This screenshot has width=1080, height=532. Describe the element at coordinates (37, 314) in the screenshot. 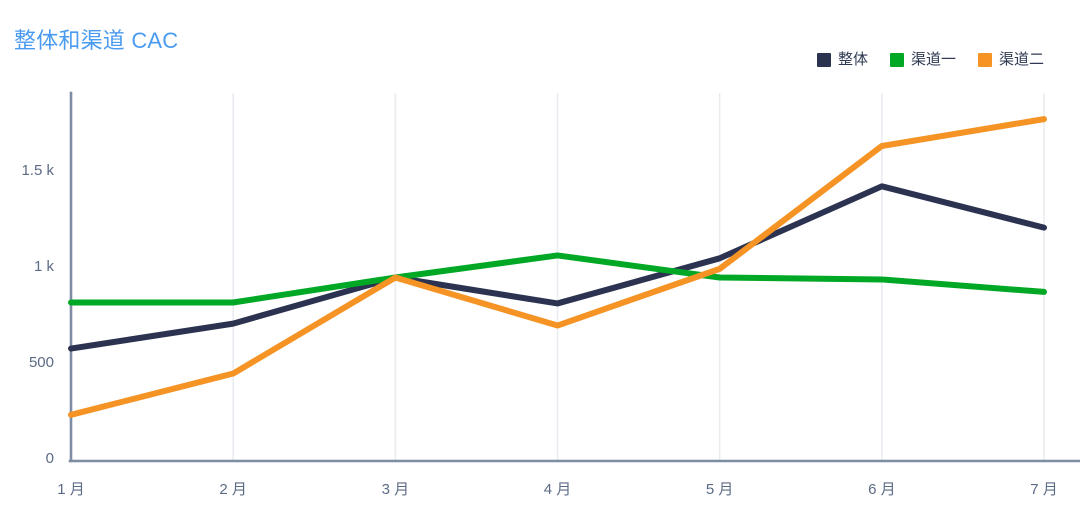

I see `y-tick-labels: 1.5 k 1 k 500 0` at that location.